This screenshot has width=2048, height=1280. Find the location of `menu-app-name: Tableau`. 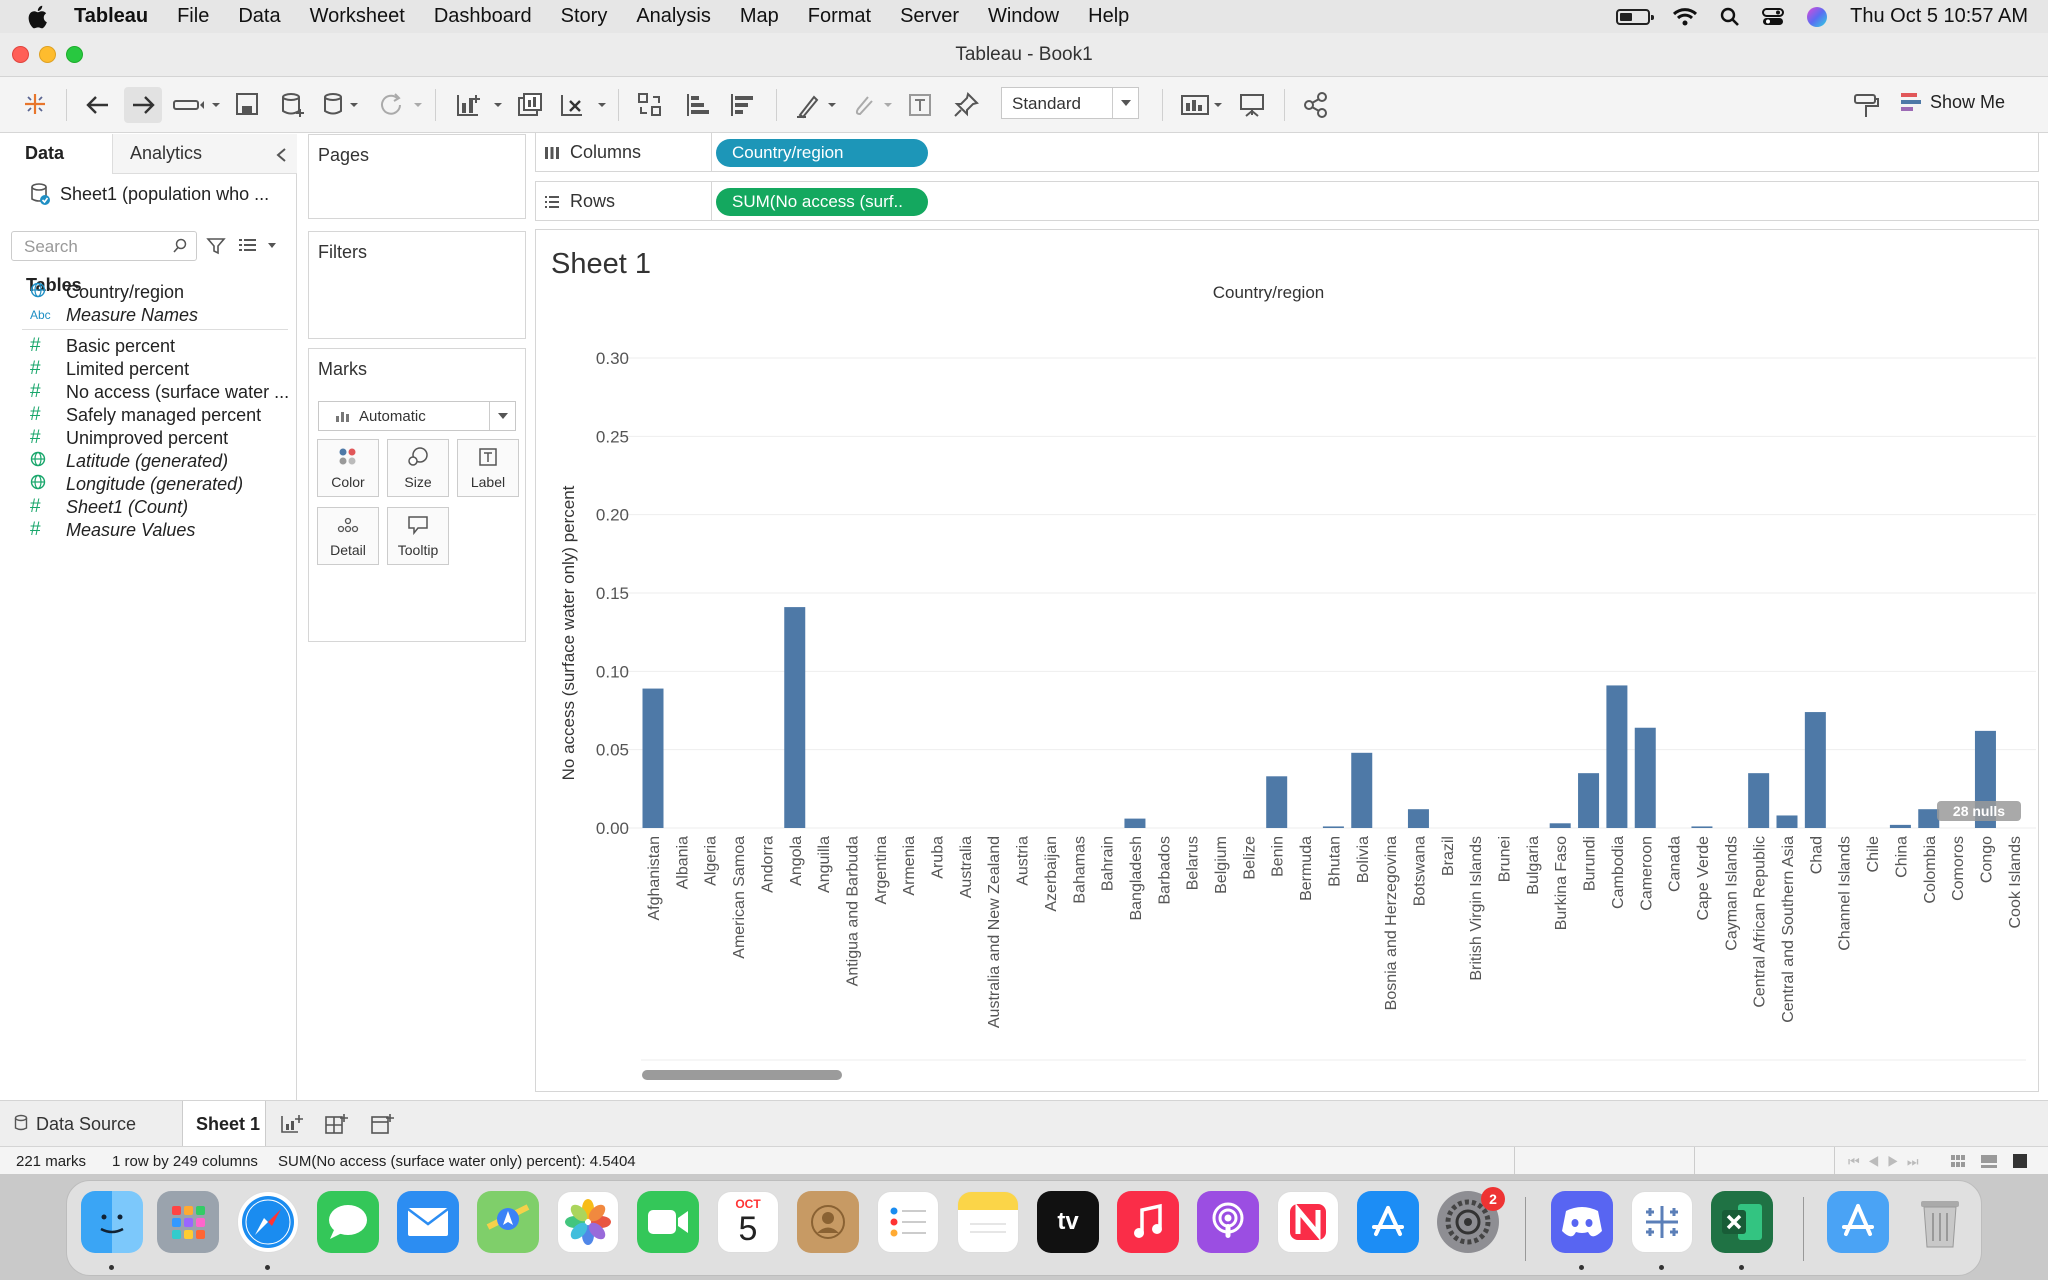

menu-app-name: Tableau is located at coordinates (111, 16).